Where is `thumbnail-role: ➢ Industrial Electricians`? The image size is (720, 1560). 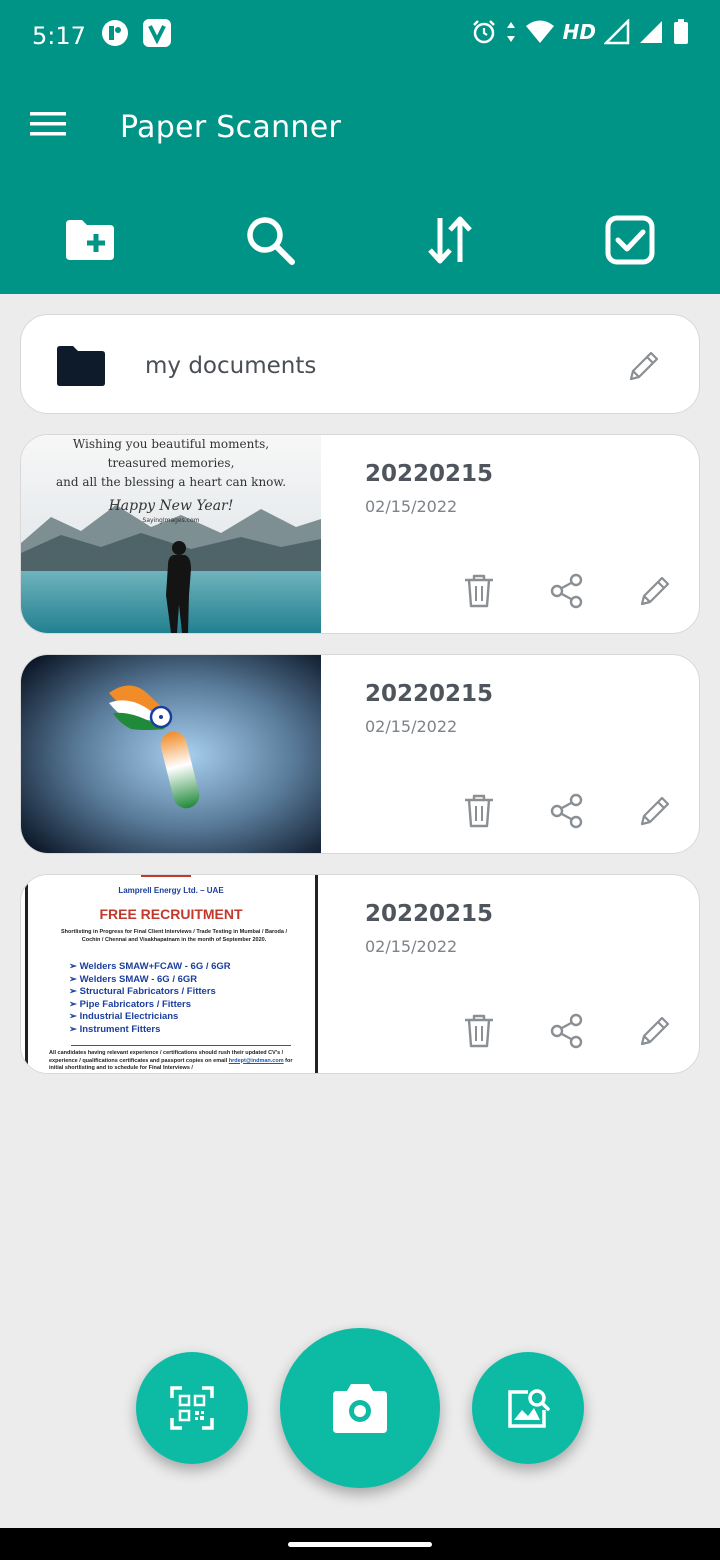 thumbnail-role: ➢ Industrial Electricians is located at coordinates (124, 1017).